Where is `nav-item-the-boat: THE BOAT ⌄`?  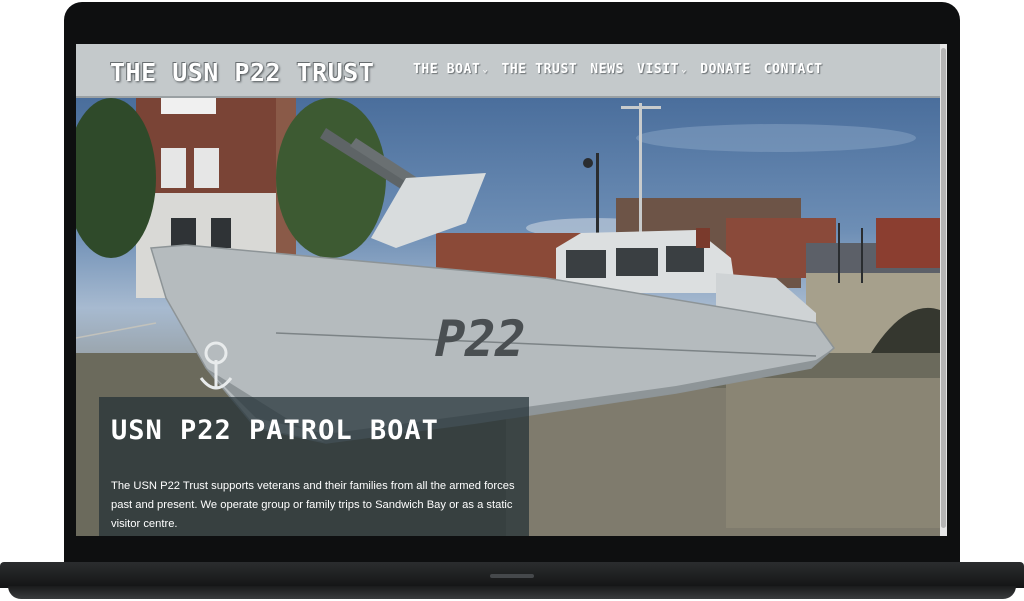 nav-item-the-boat: THE BOAT ⌄ is located at coordinates (450, 69).